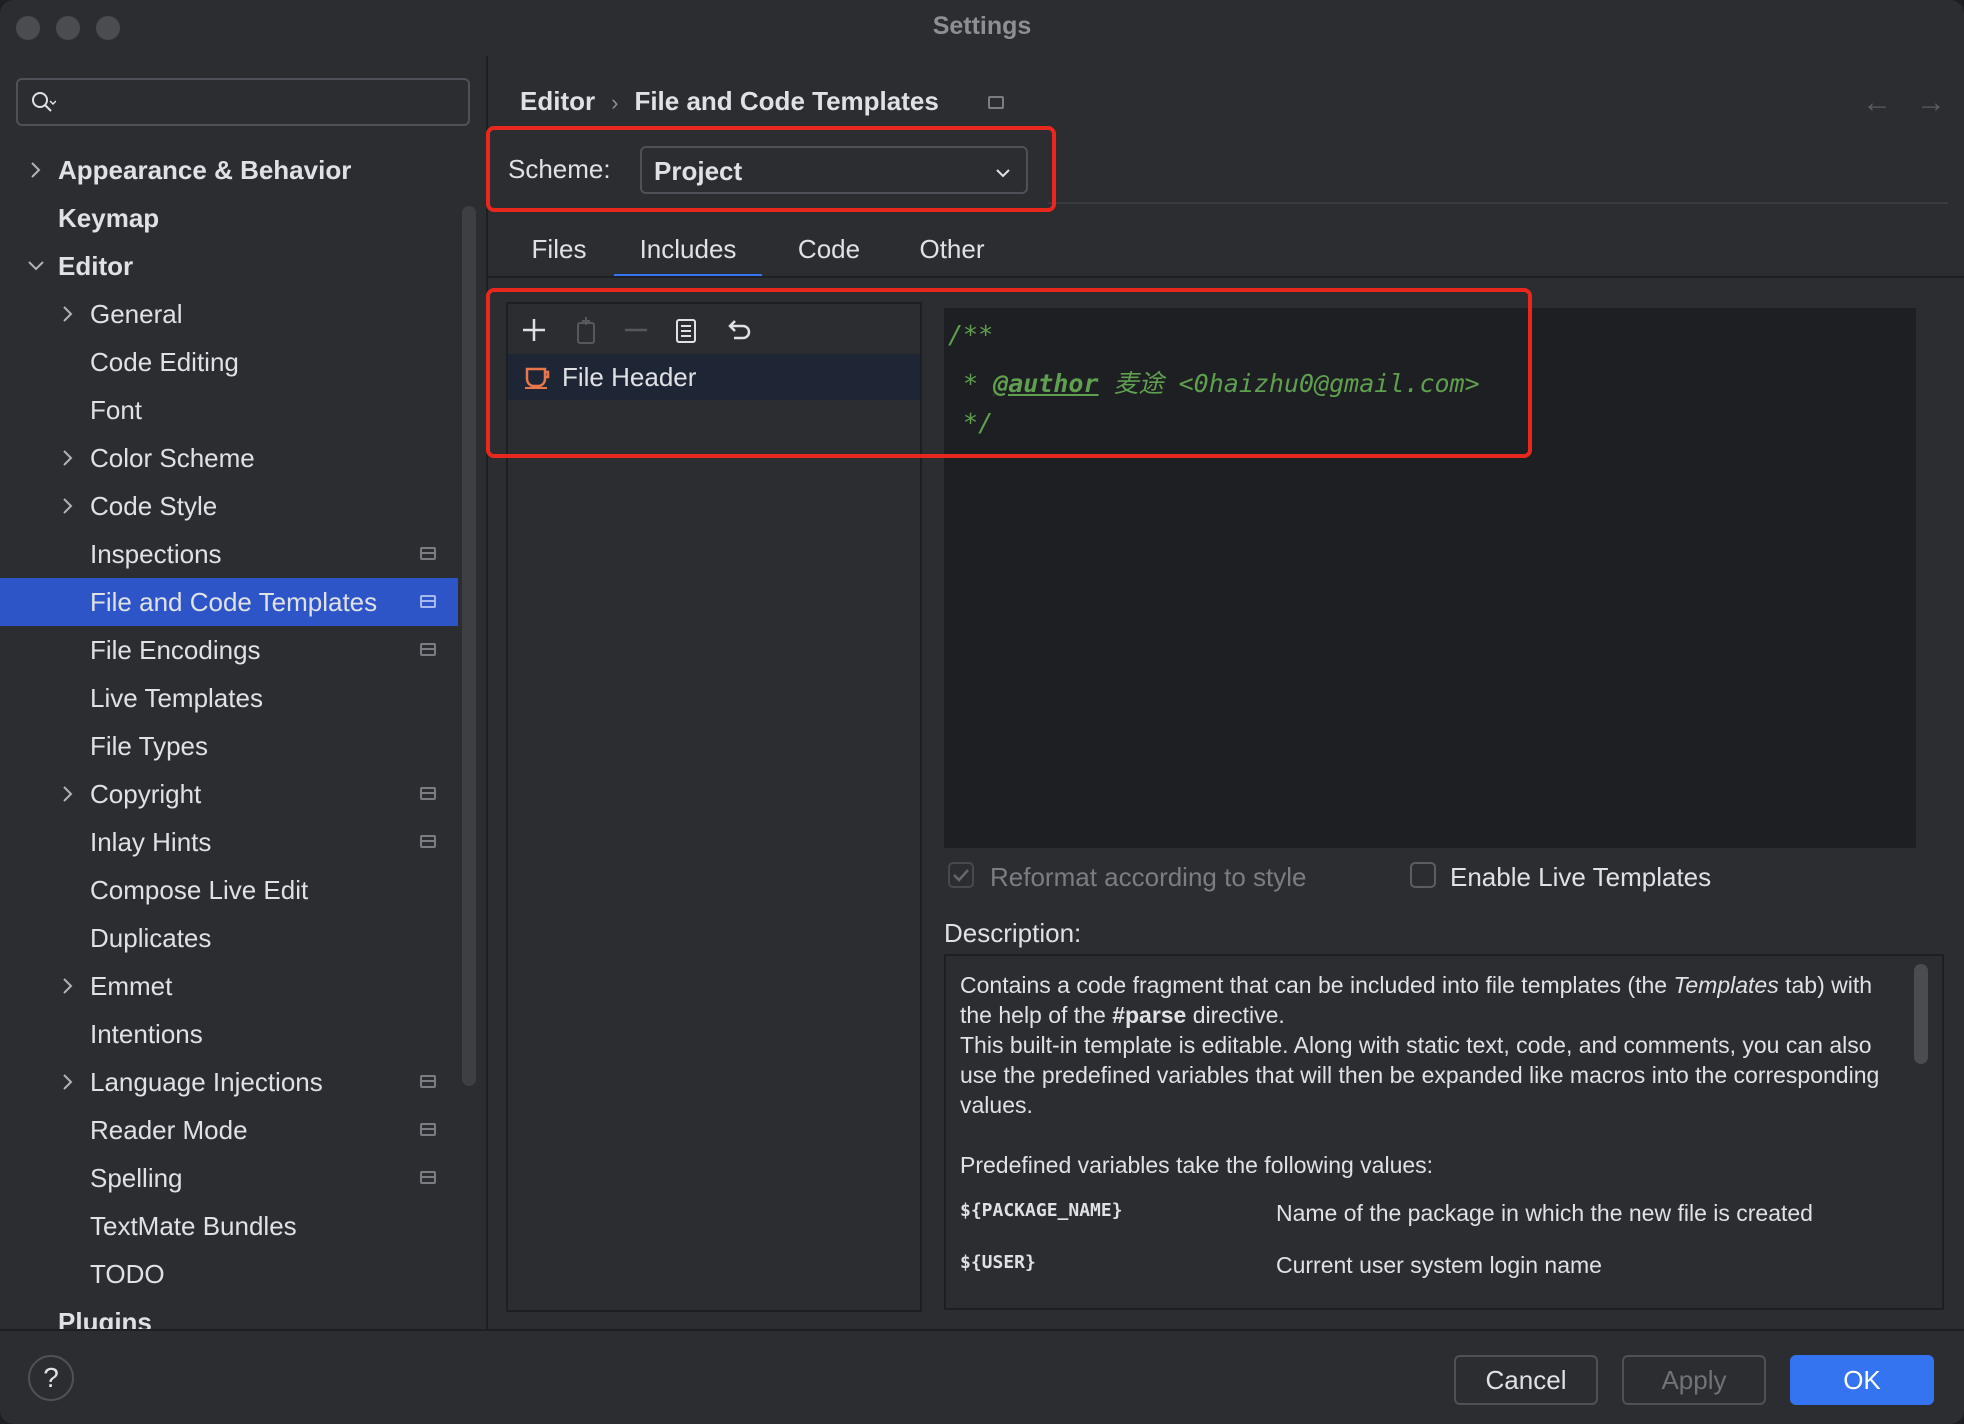  I want to click on highlight-box-template, so click(1009, 373).